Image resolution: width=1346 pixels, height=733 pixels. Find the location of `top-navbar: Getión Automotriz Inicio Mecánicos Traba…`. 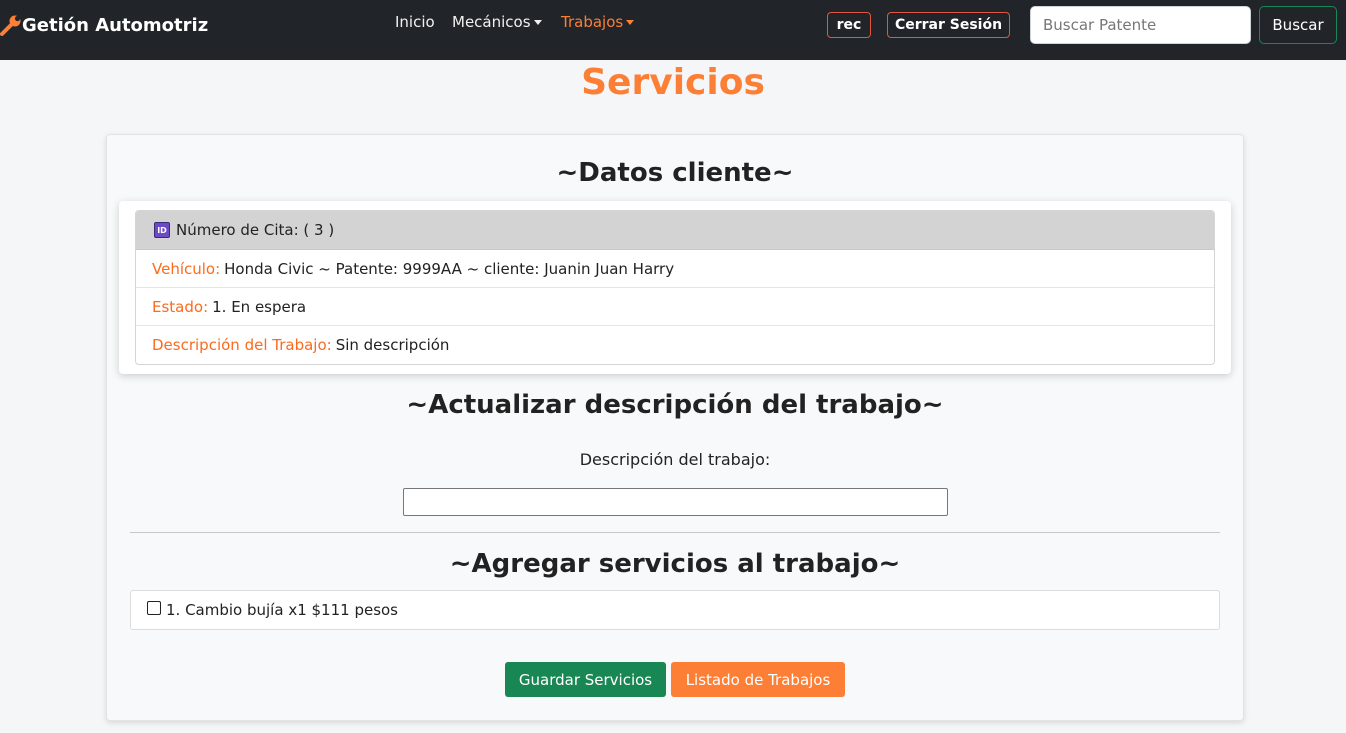

top-navbar: Getión Automotriz Inicio Mecánicos Traba… is located at coordinates (673, 30).